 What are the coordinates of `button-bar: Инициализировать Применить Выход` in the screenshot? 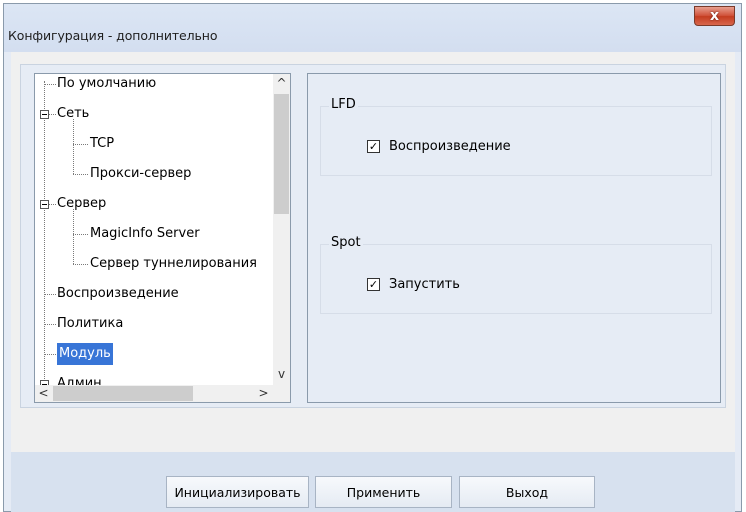 It's located at (373, 482).